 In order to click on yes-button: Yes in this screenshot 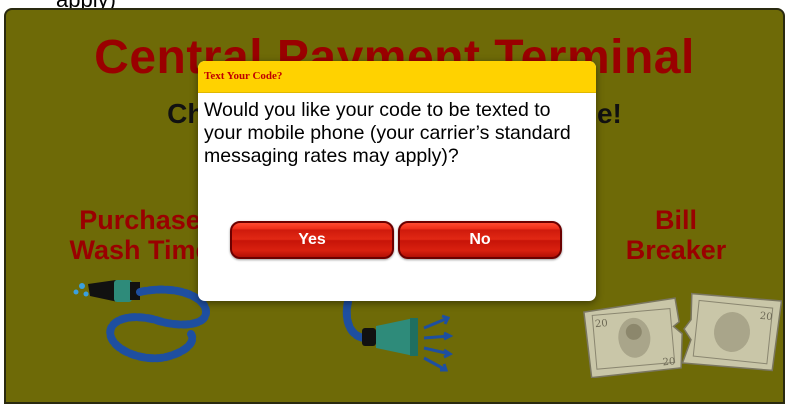, I will do `click(312, 240)`.